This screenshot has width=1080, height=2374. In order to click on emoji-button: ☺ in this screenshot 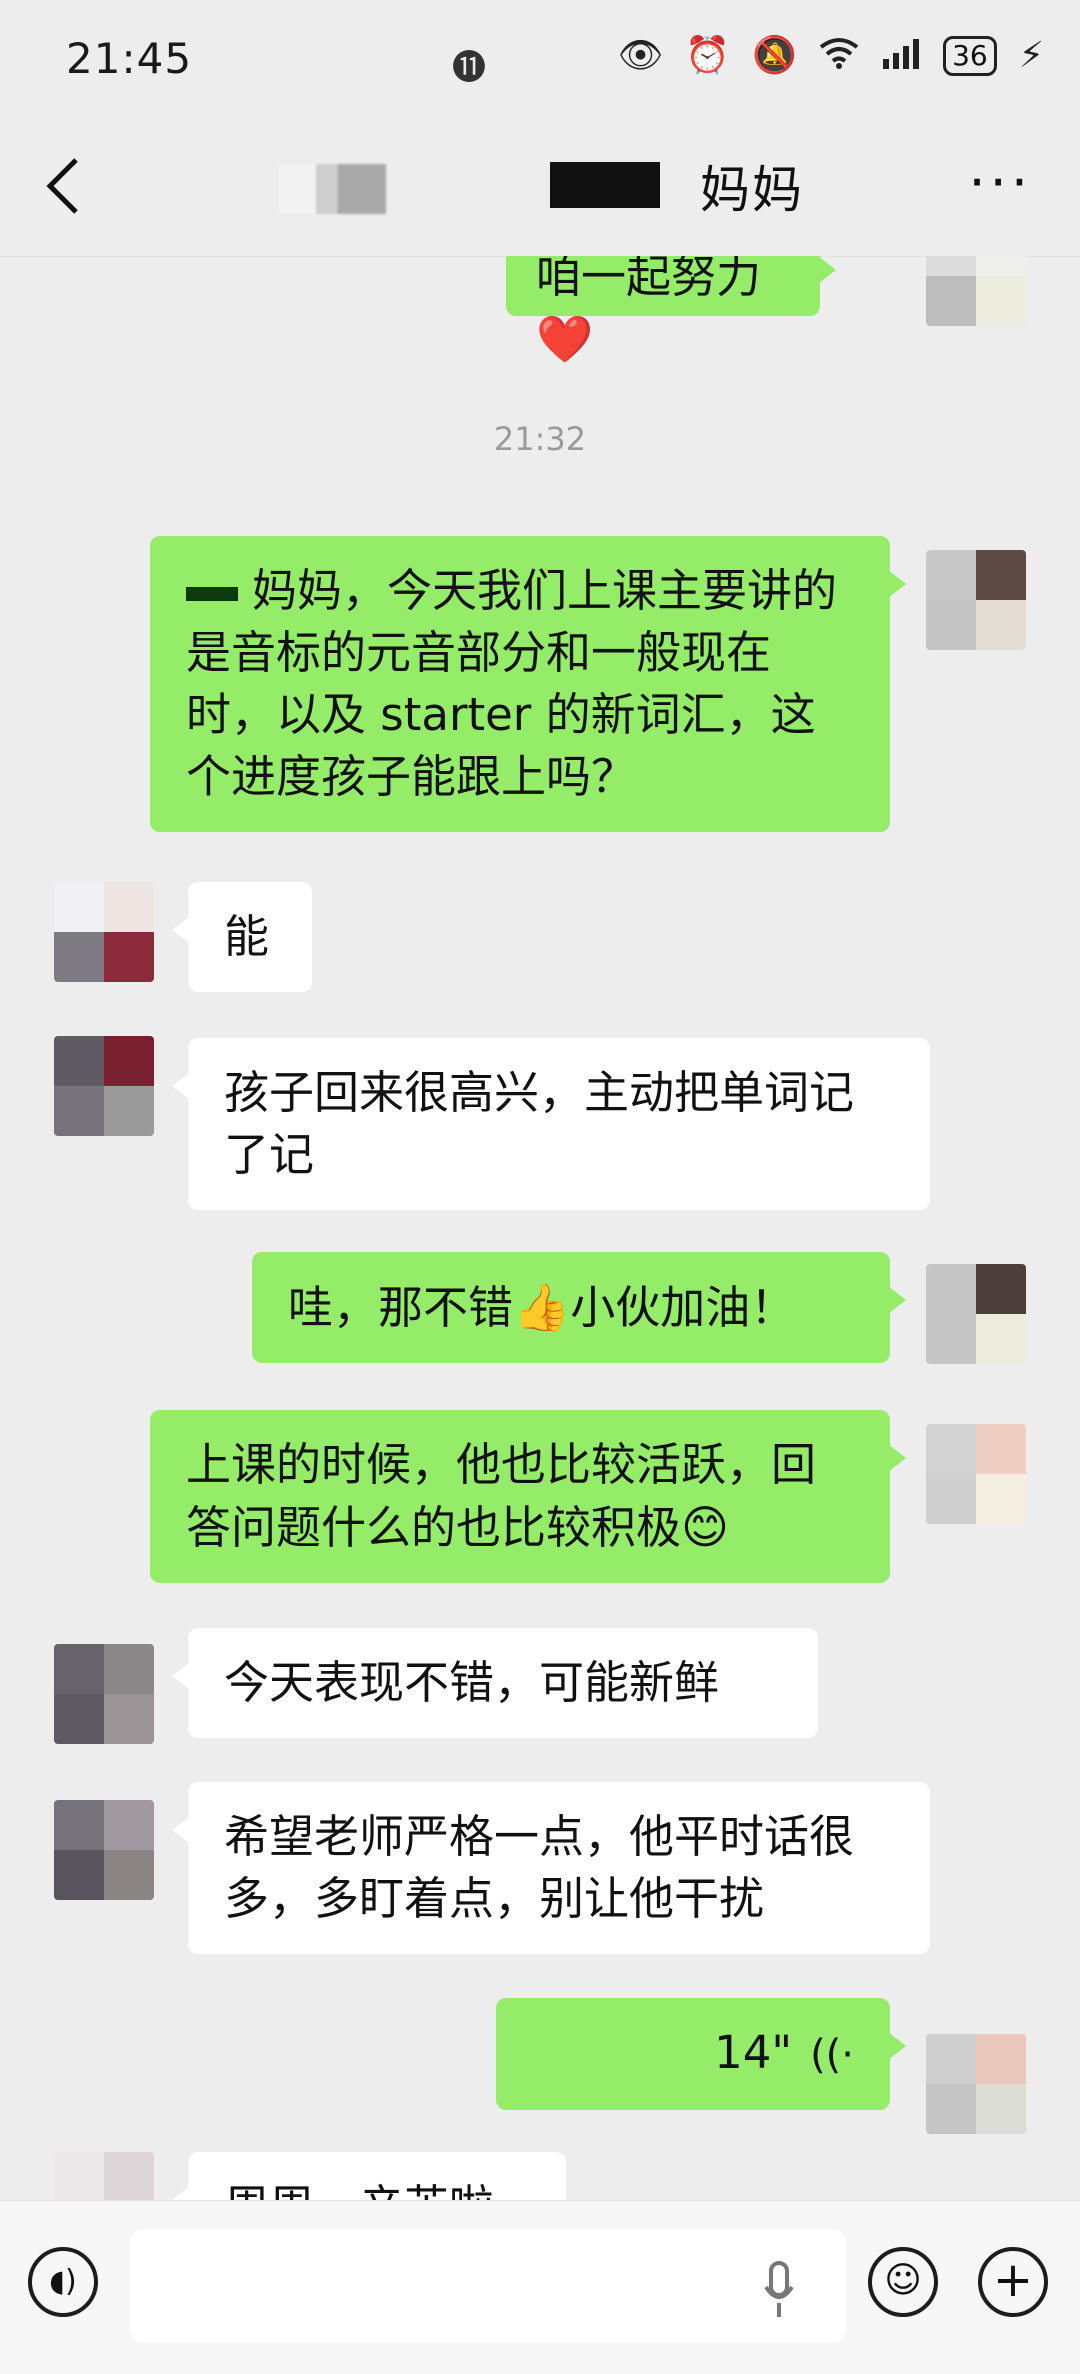, I will do `click(903, 2282)`.